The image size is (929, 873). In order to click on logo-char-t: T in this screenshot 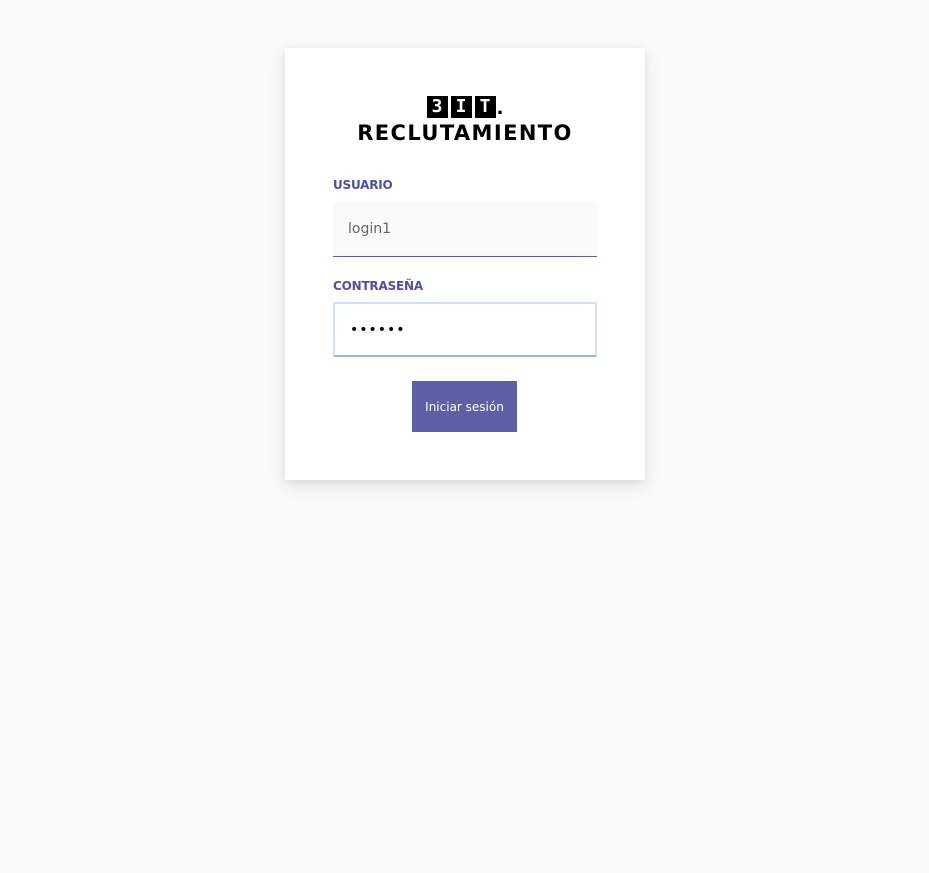, I will do `click(485, 107)`.